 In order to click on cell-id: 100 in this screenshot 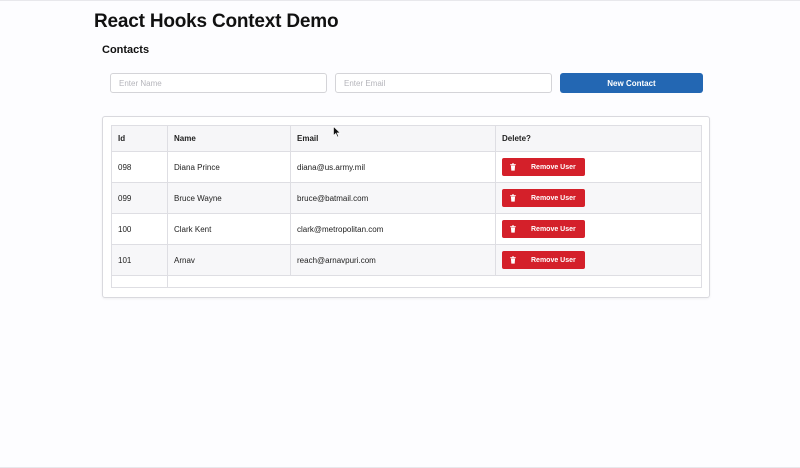, I will do `click(139, 229)`.